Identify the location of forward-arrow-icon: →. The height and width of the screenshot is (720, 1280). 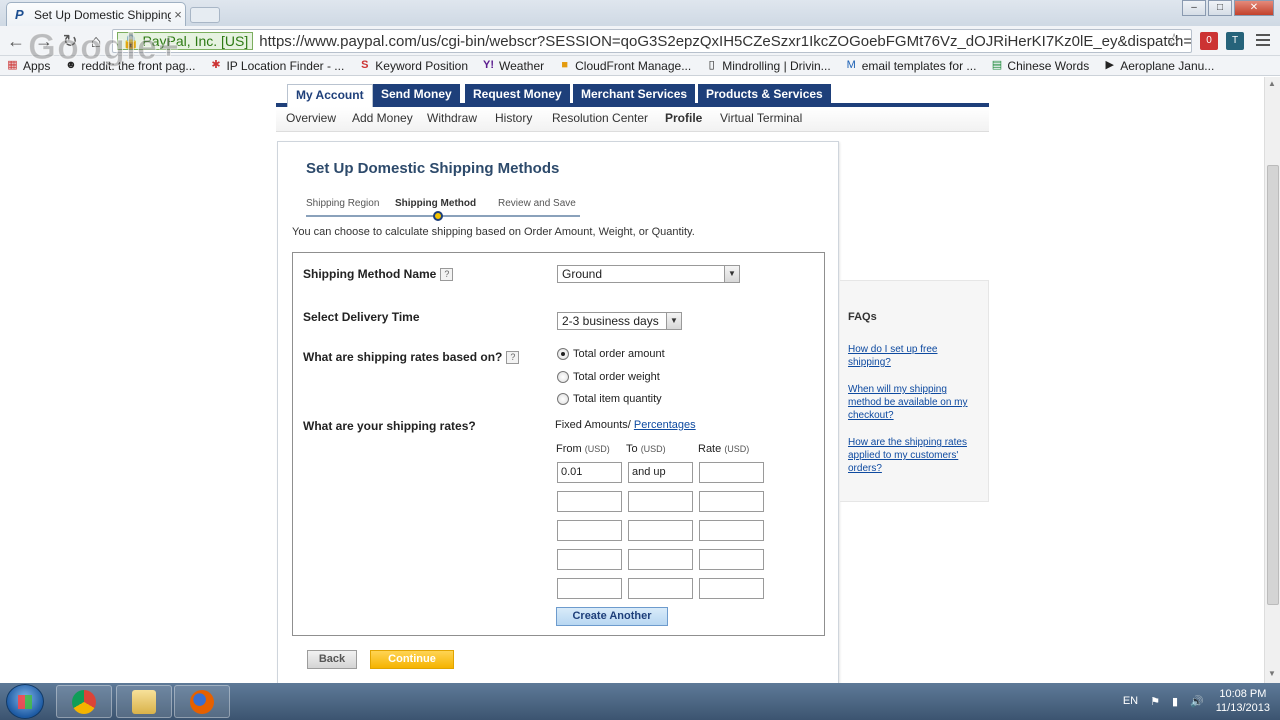
(44, 42).